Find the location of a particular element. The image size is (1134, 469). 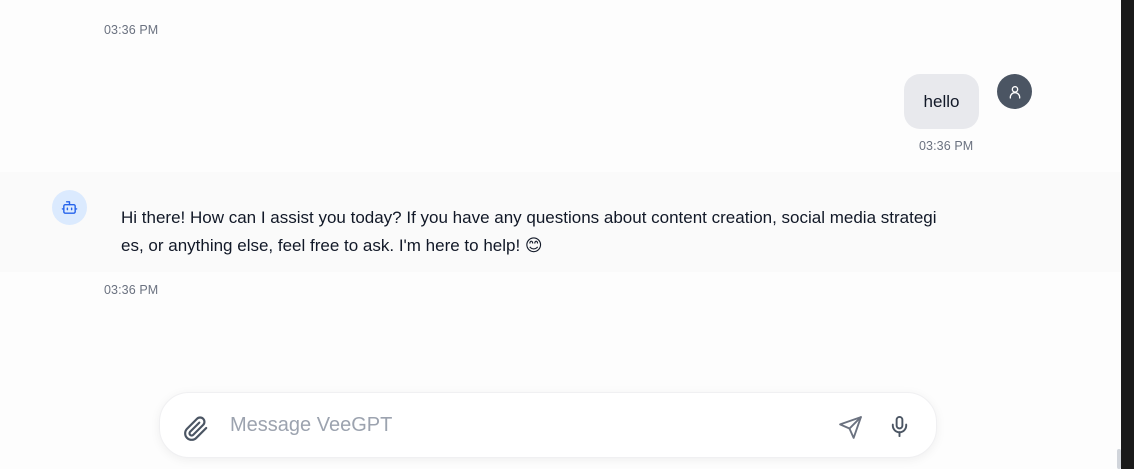

paperclip-icon is located at coordinates (196, 428).